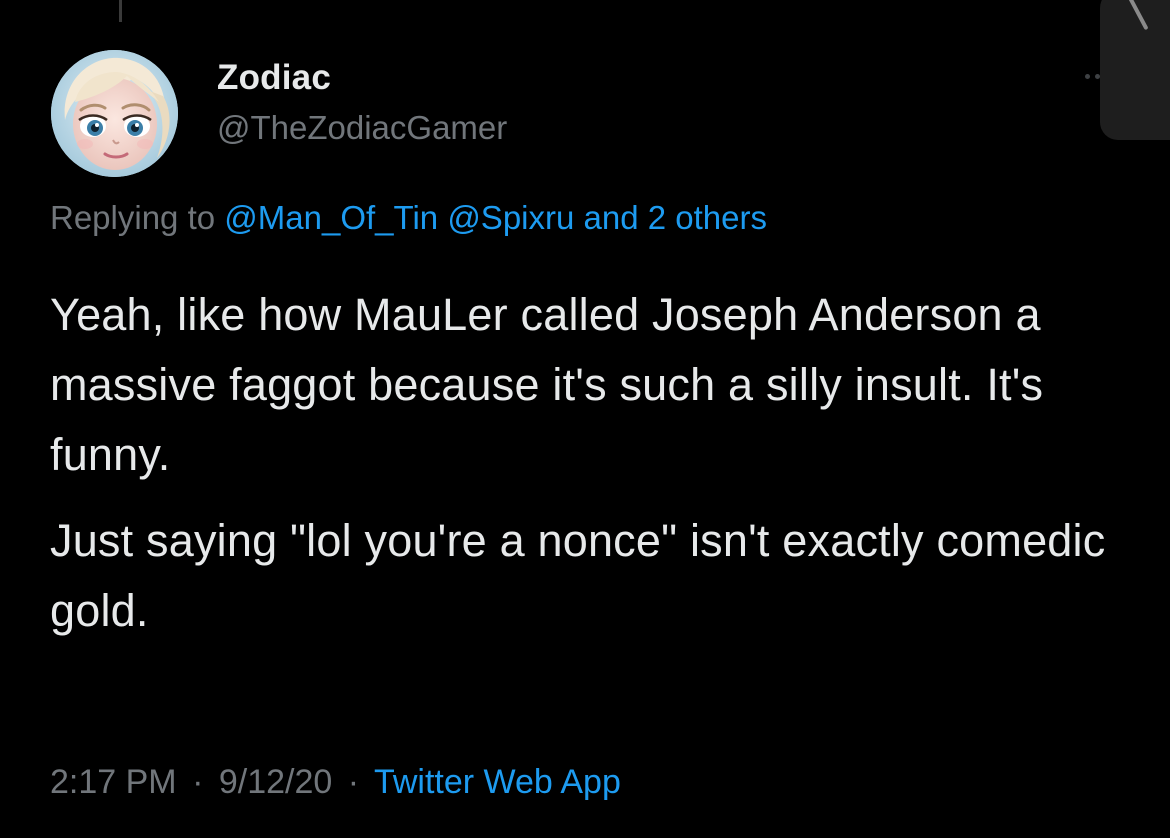 This screenshot has height=838, width=1170. Describe the element at coordinates (1135, 70) in the screenshot. I see `overlay-panel` at that location.